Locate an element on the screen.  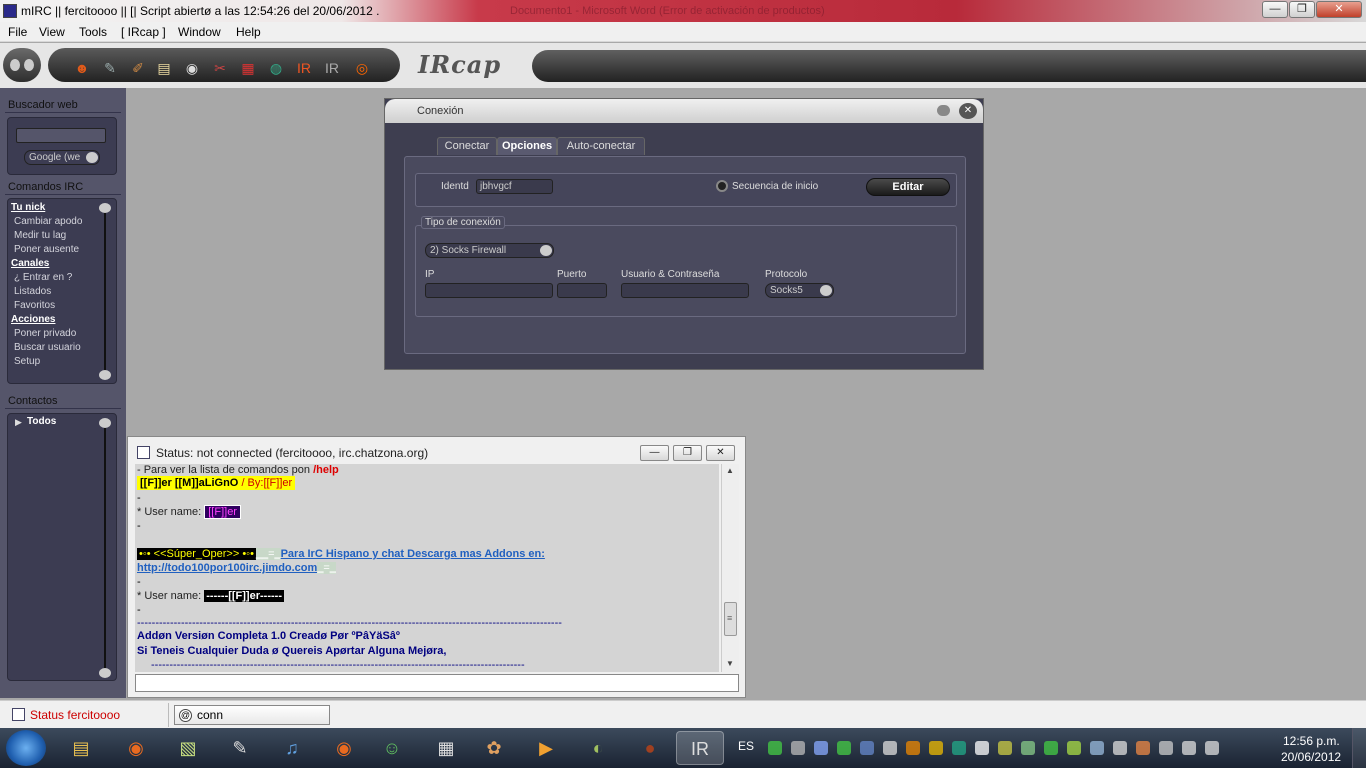
menu-tools: Tools is located at coordinates (93, 32).